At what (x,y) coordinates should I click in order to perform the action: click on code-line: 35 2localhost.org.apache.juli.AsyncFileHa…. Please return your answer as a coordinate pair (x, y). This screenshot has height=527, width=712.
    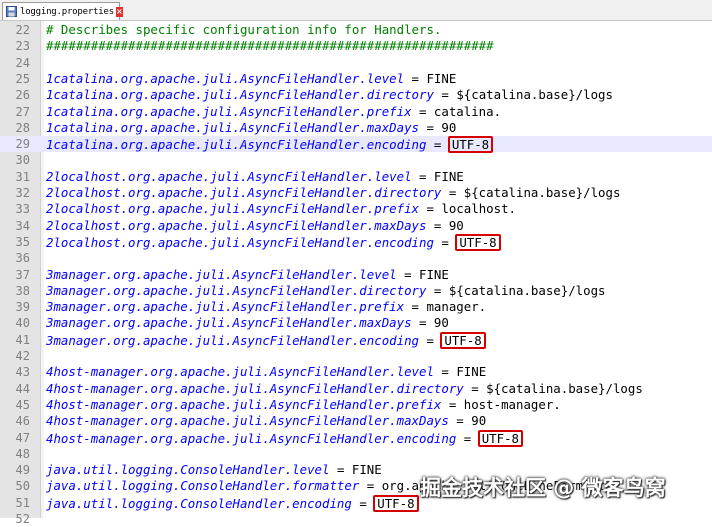
    Looking at the image, I should click on (356, 242).